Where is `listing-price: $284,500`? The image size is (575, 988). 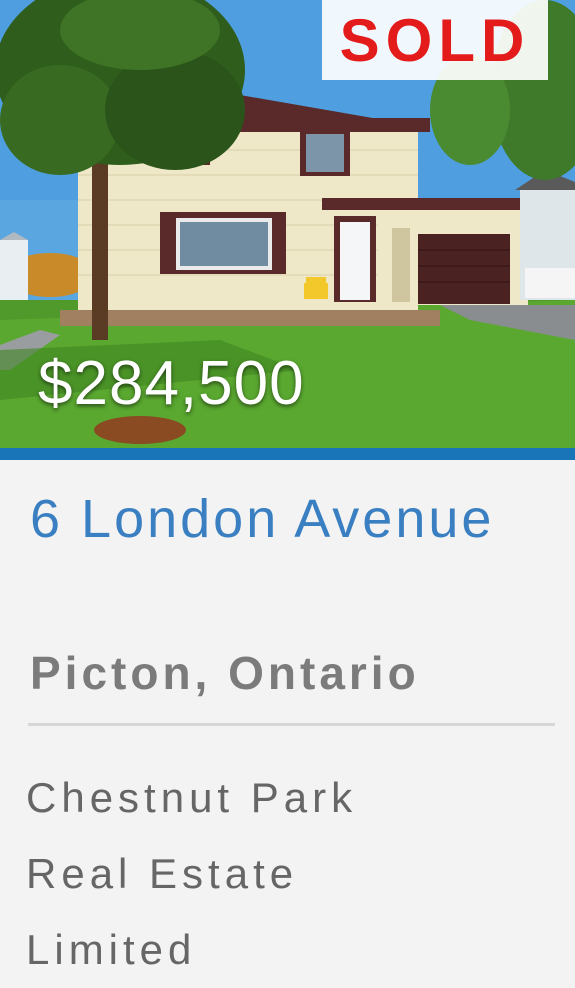 listing-price: $284,500 is located at coordinates (171, 383).